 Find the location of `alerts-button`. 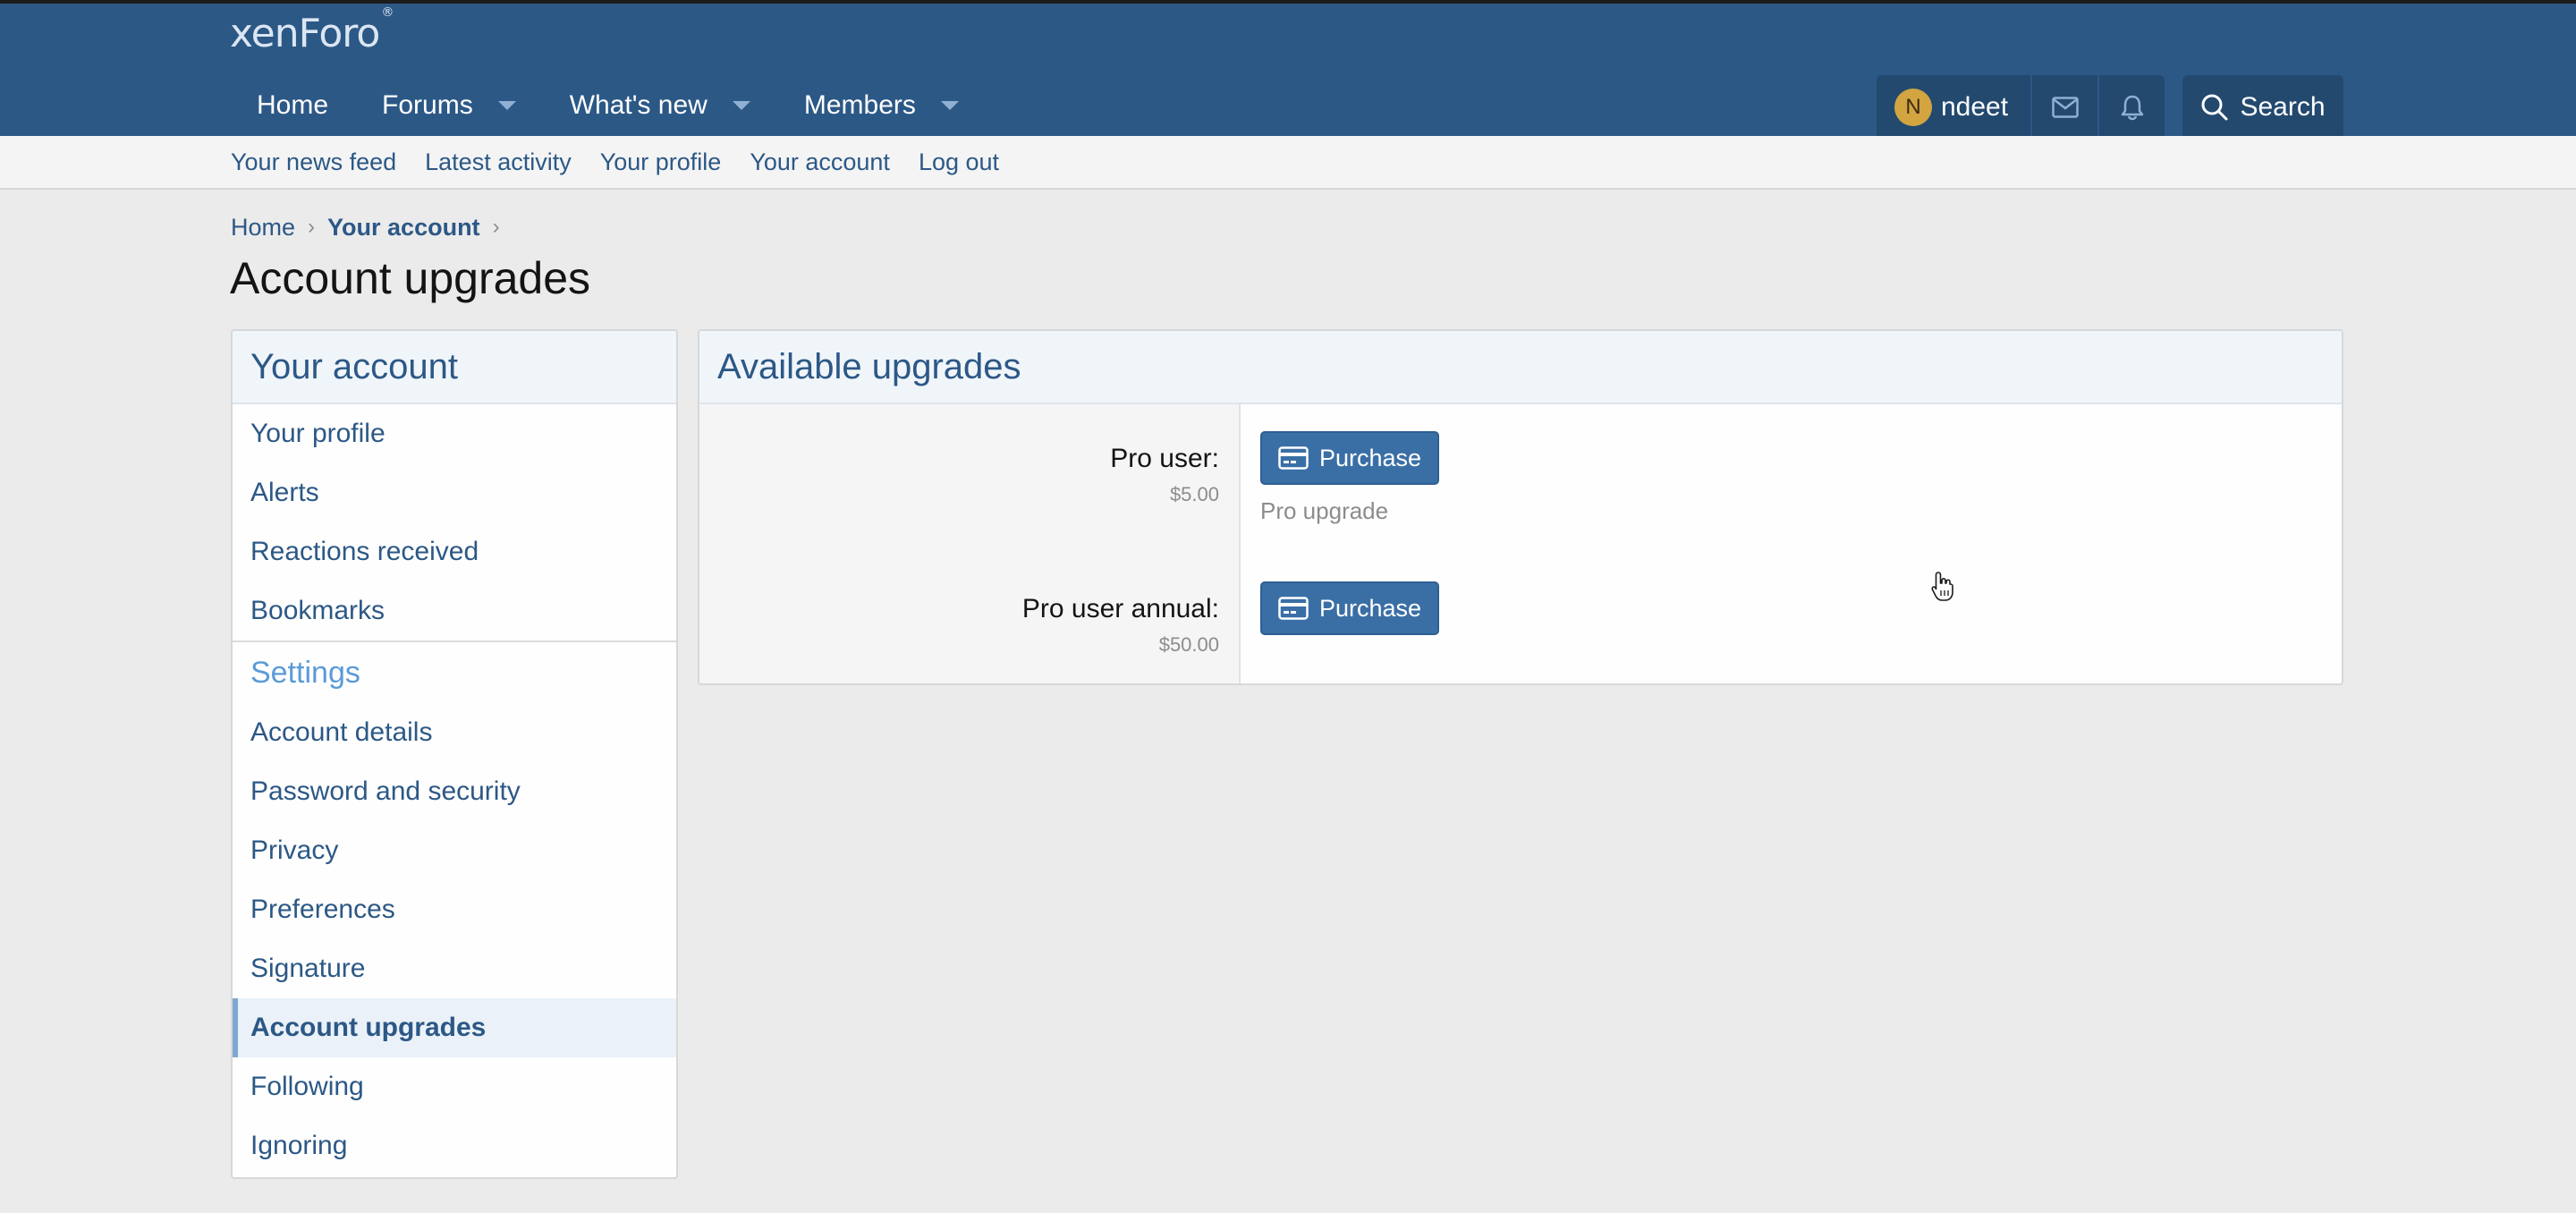

alerts-button is located at coordinates (2131, 107).